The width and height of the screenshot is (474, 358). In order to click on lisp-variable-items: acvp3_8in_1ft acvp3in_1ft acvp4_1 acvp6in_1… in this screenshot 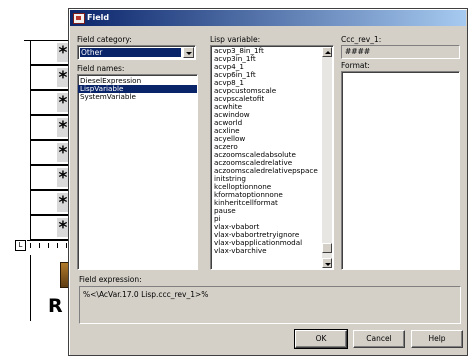, I will do `click(266, 151)`.